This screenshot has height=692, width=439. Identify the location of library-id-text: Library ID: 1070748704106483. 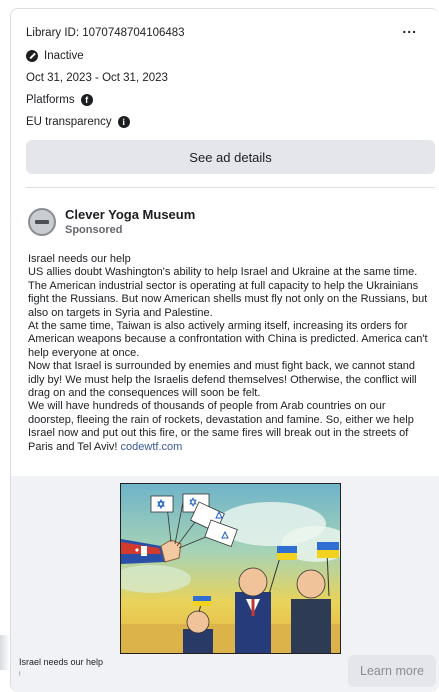
(105, 33).